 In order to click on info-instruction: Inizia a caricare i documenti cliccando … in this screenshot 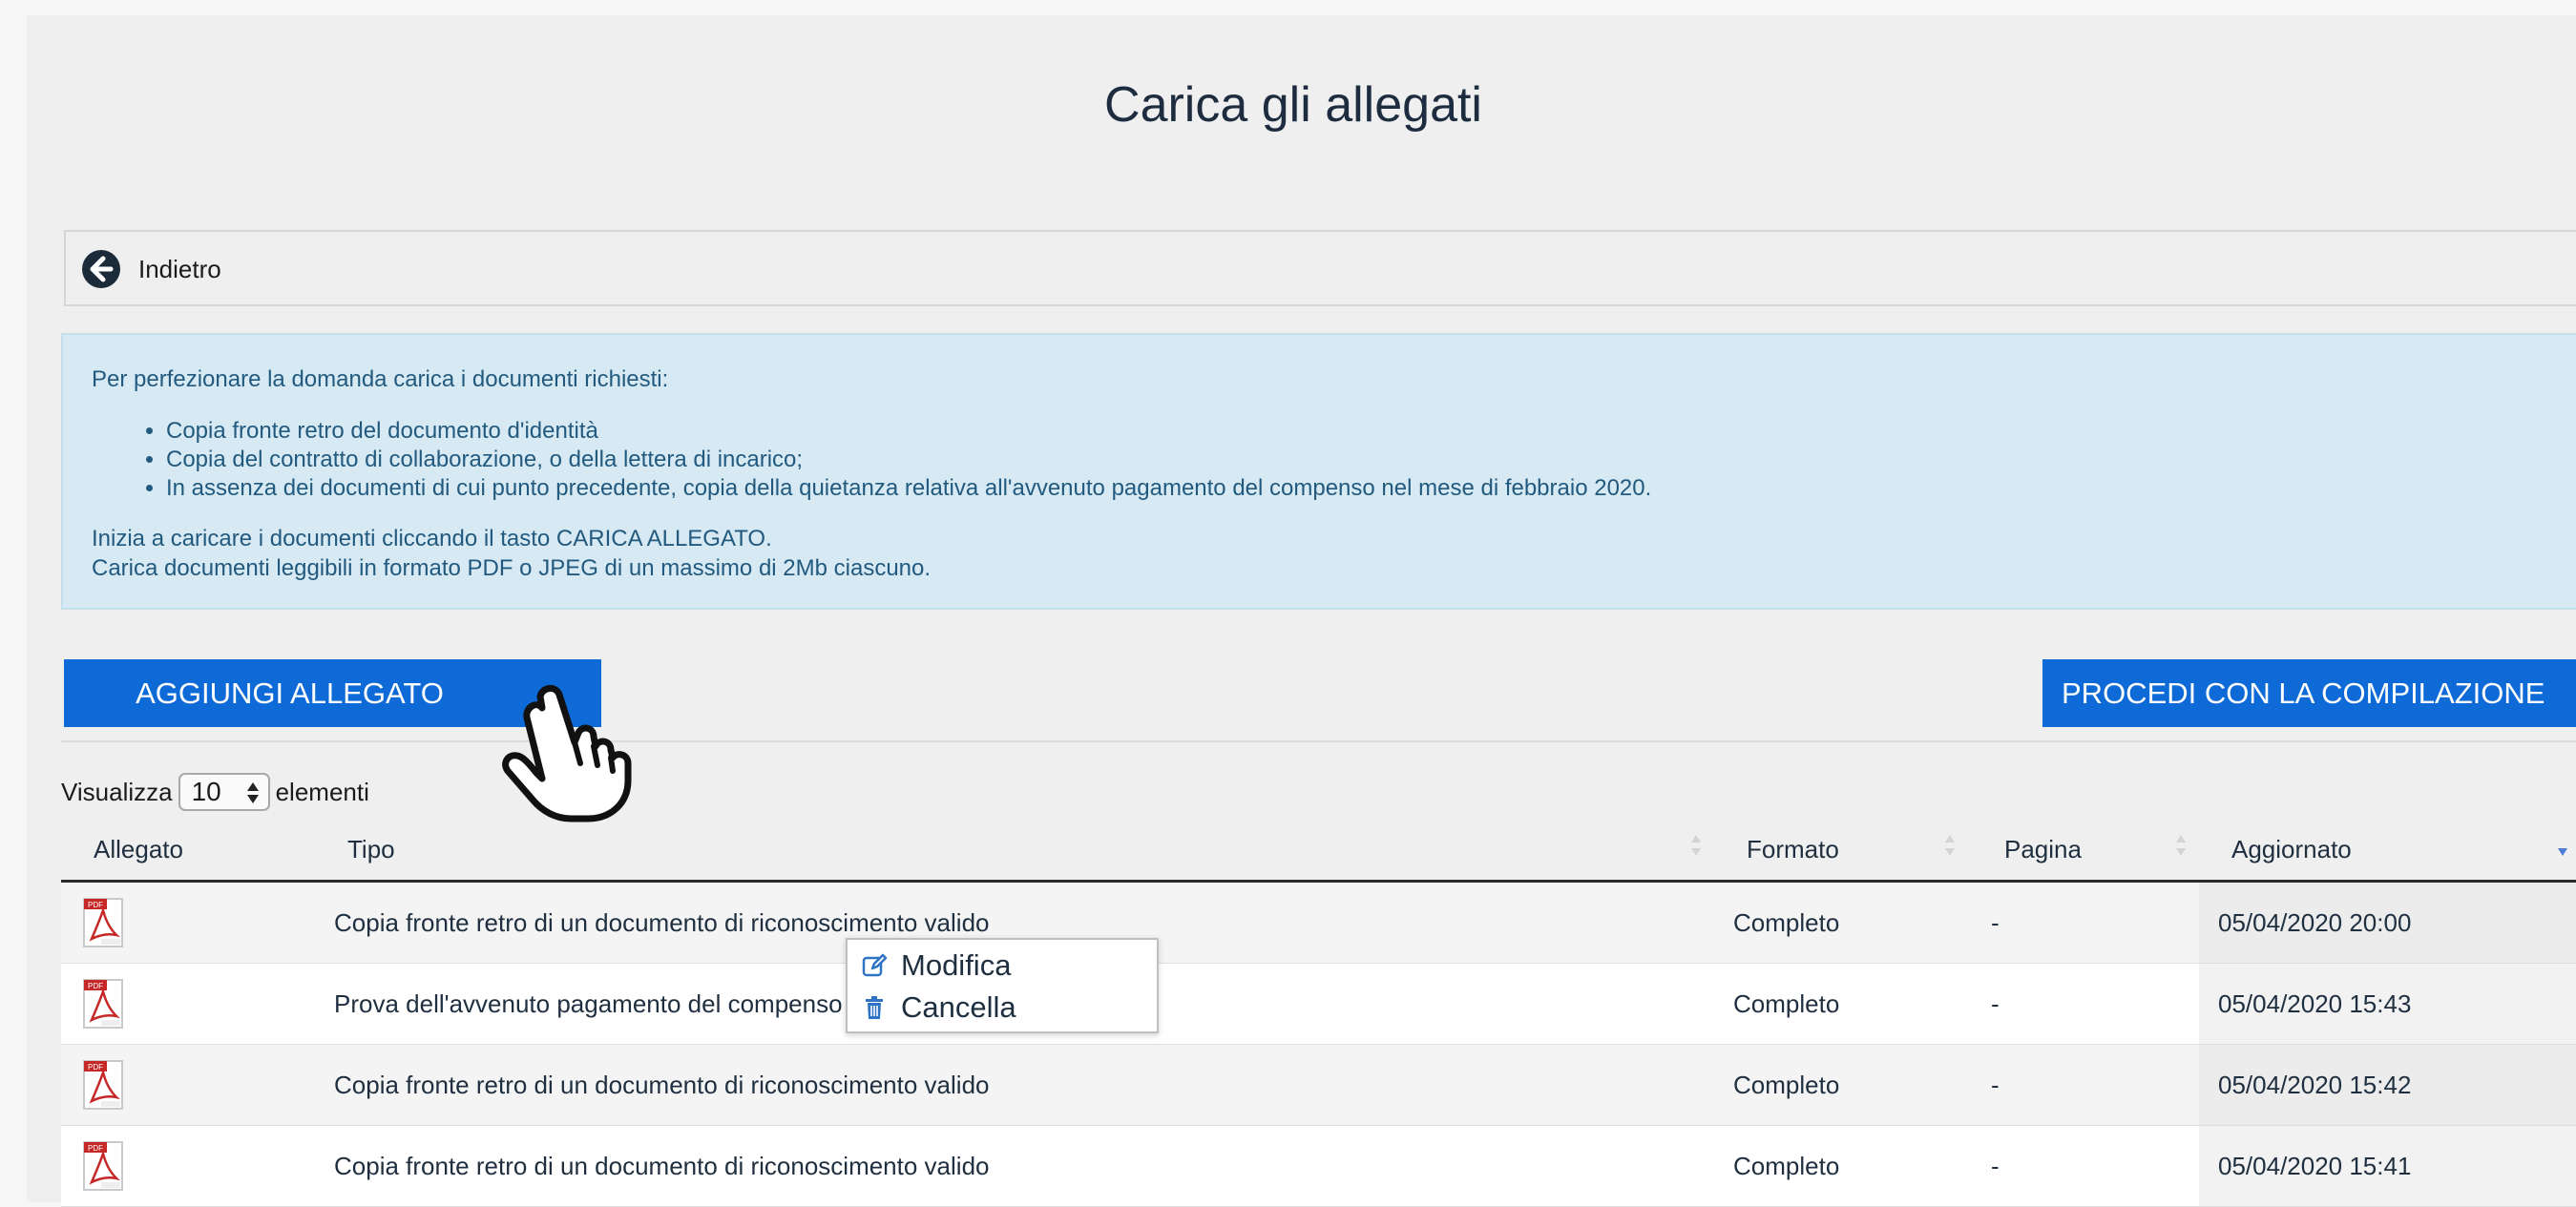, I will do `click(432, 538)`.